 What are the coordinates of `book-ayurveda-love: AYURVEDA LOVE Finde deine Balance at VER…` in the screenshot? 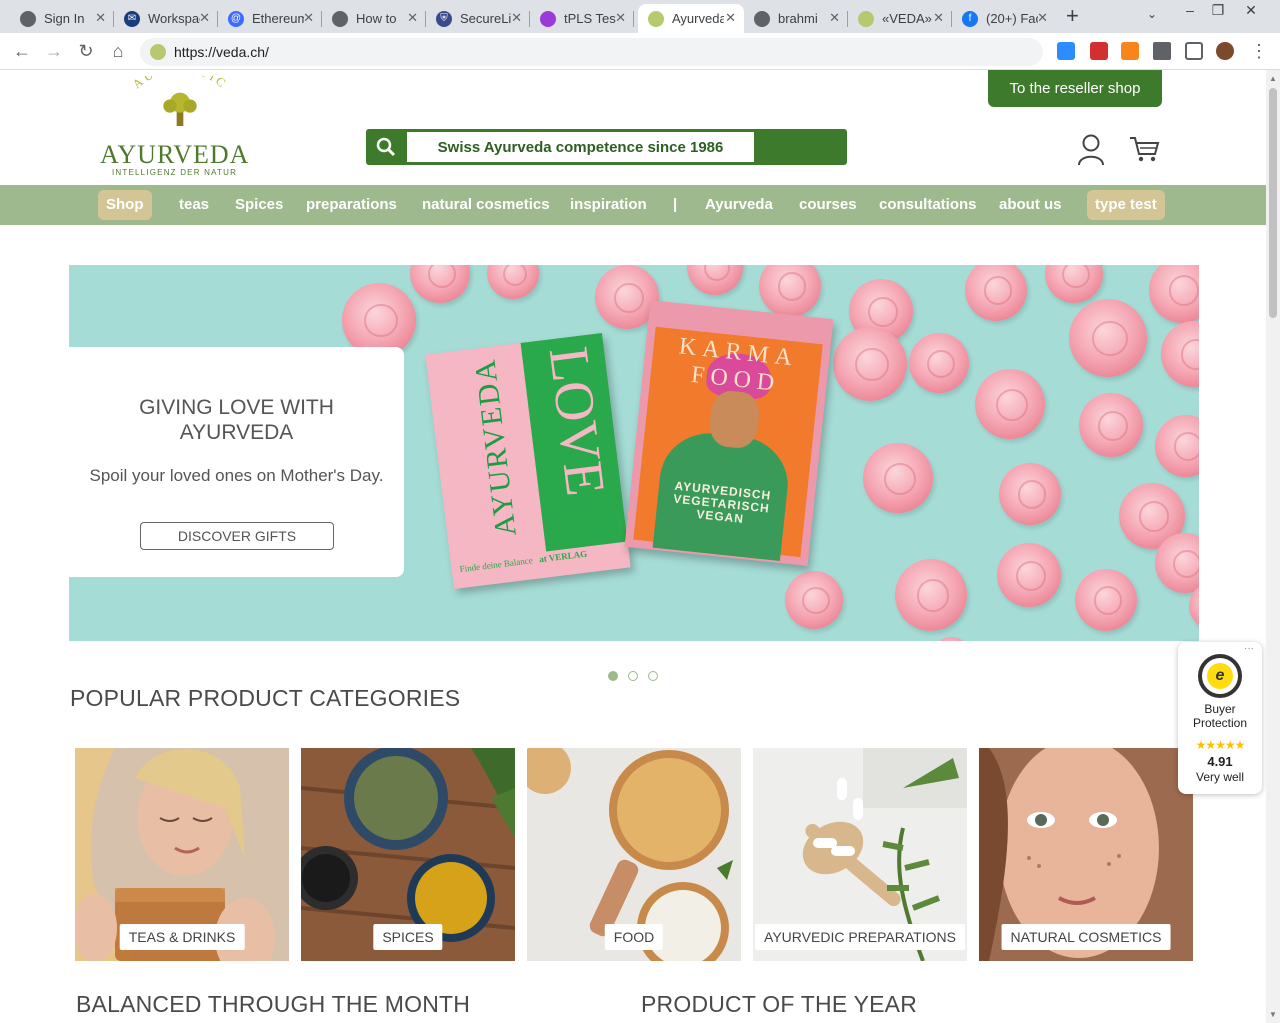 It's located at (528, 461).